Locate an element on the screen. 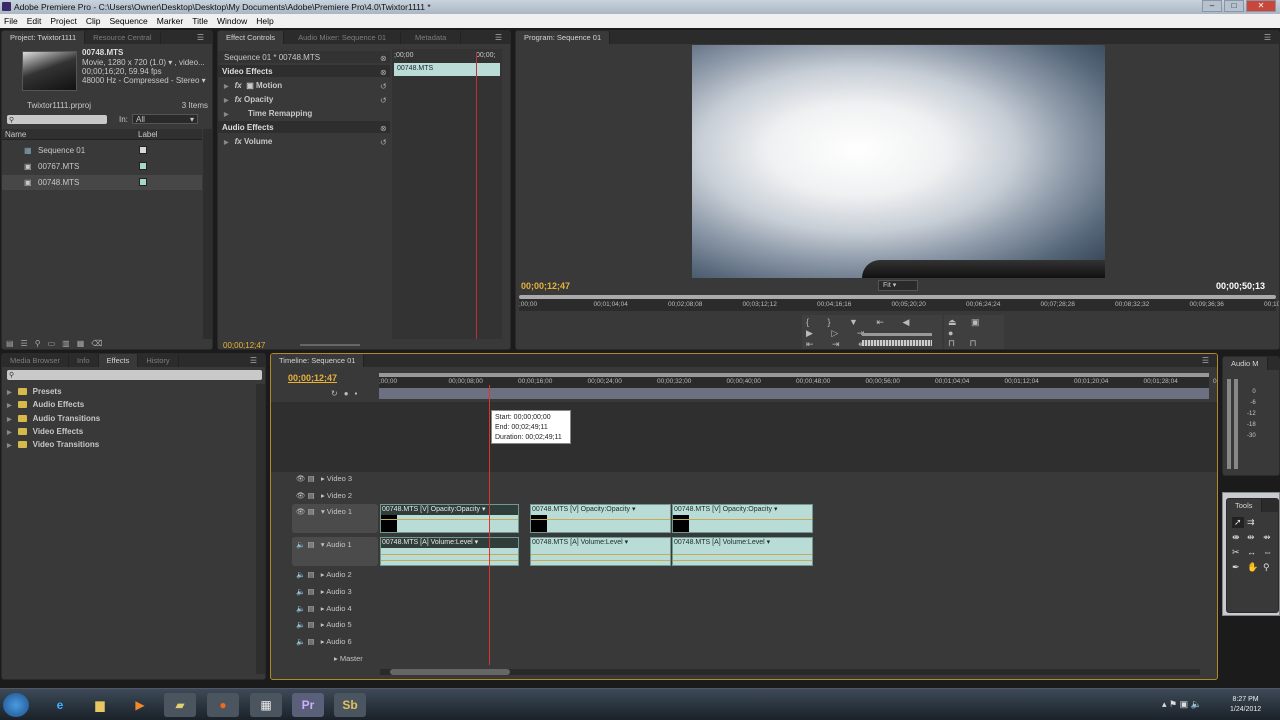  mini-clip: 00748.MTS is located at coordinates (447, 69).